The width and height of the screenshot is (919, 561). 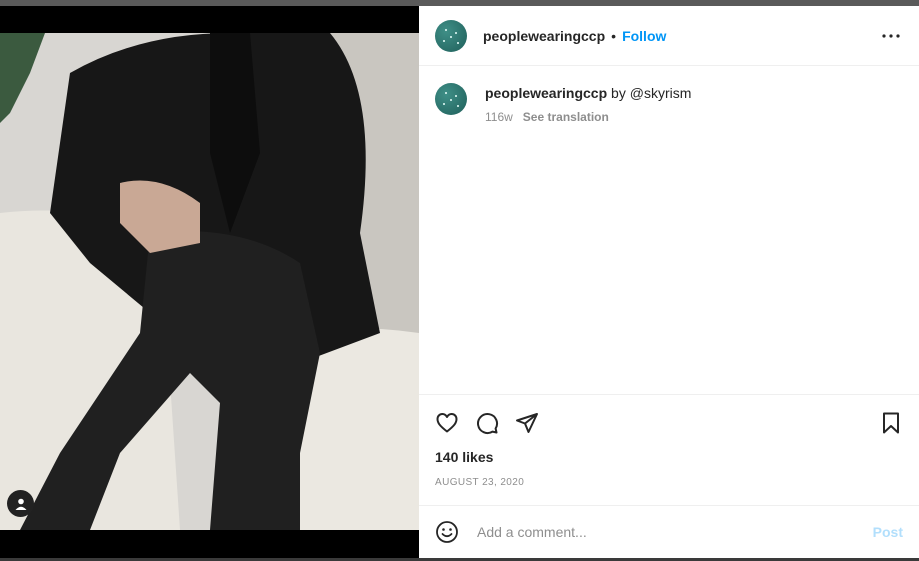 What do you see at coordinates (891, 36) in the screenshot?
I see `more-options-icon` at bounding box center [891, 36].